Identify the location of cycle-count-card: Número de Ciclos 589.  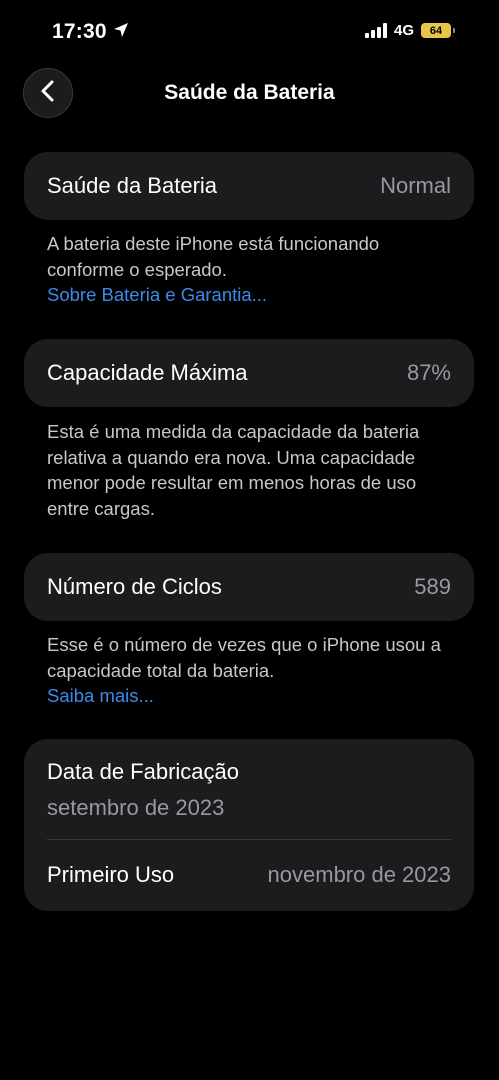
(249, 587).